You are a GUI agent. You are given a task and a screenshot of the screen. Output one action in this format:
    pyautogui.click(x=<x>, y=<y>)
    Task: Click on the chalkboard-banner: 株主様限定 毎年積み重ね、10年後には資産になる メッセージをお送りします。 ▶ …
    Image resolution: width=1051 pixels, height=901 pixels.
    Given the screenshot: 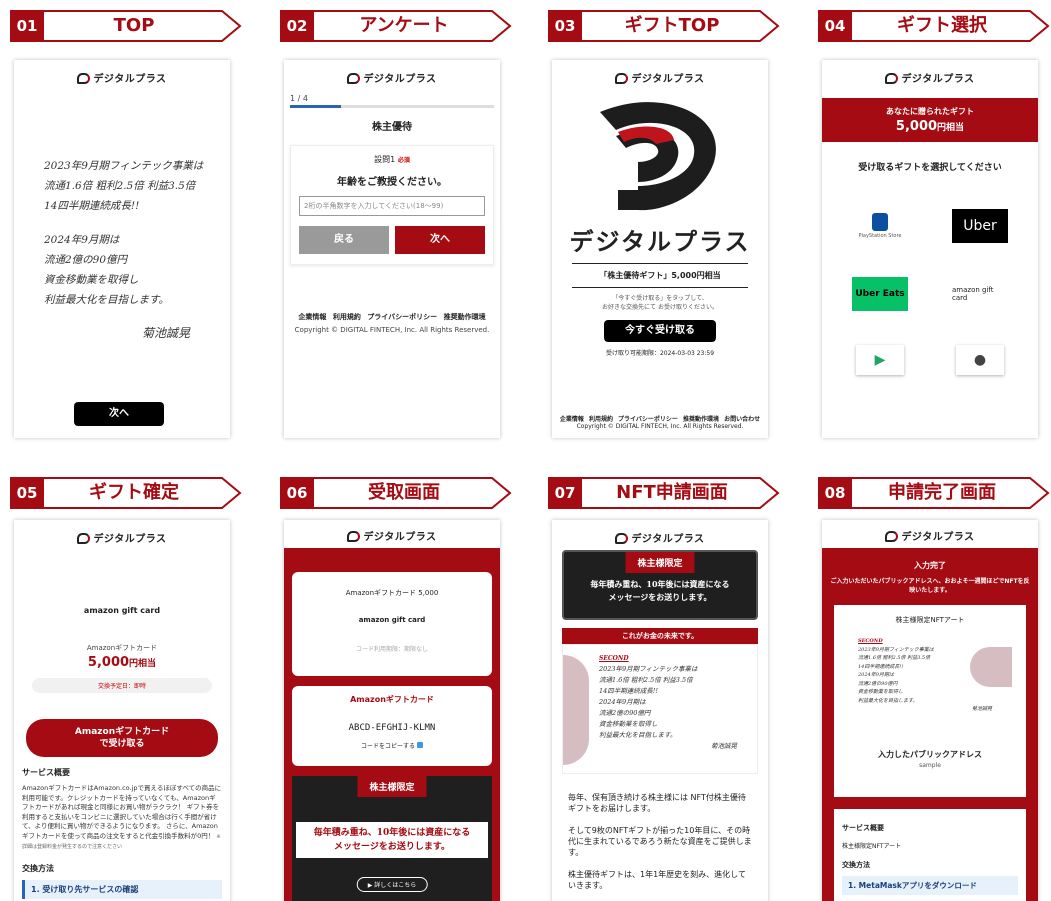 What is the action you would take?
    pyautogui.click(x=392, y=838)
    